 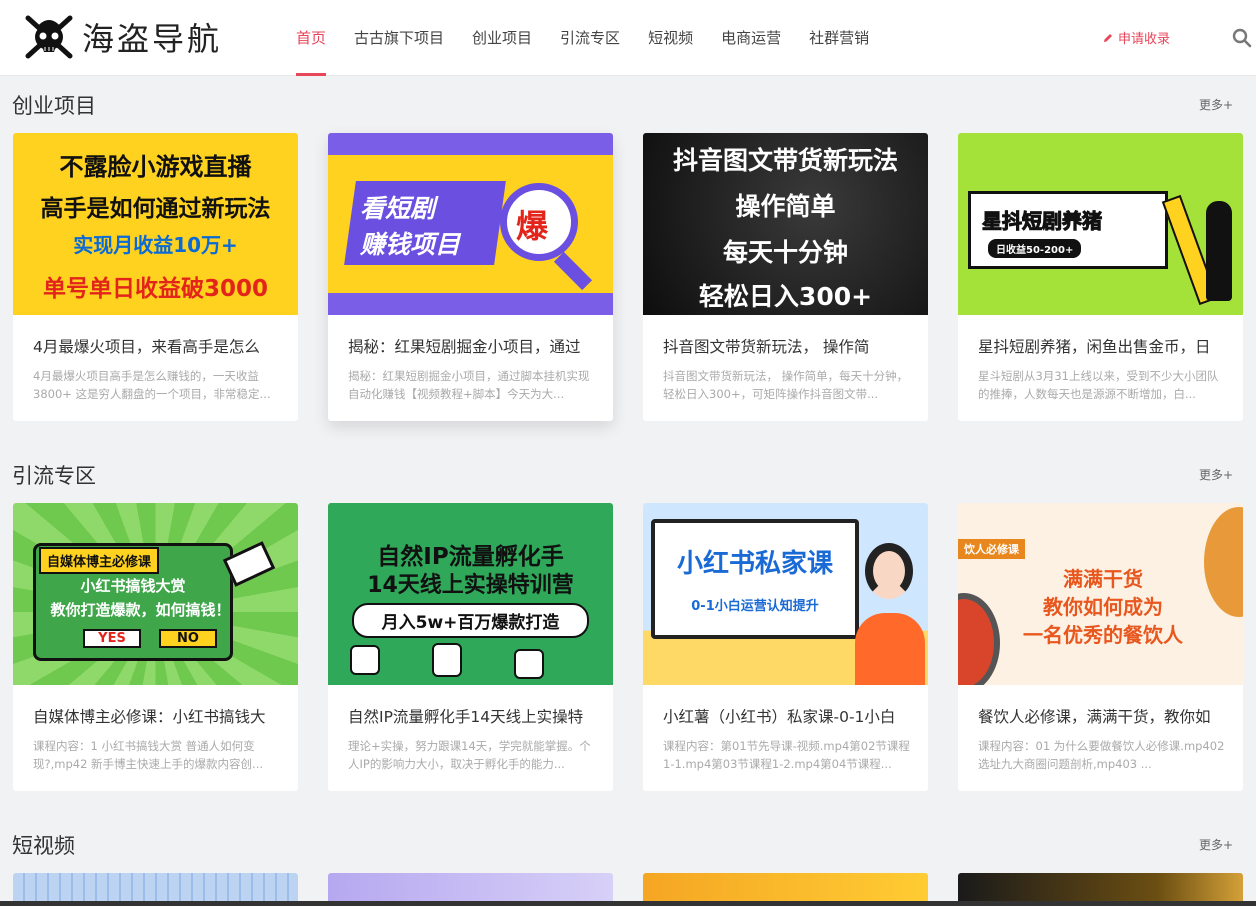 What do you see at coordinates (890, 649) in the screenshot?
I see `woman-body` at bounding box center [890, 649].